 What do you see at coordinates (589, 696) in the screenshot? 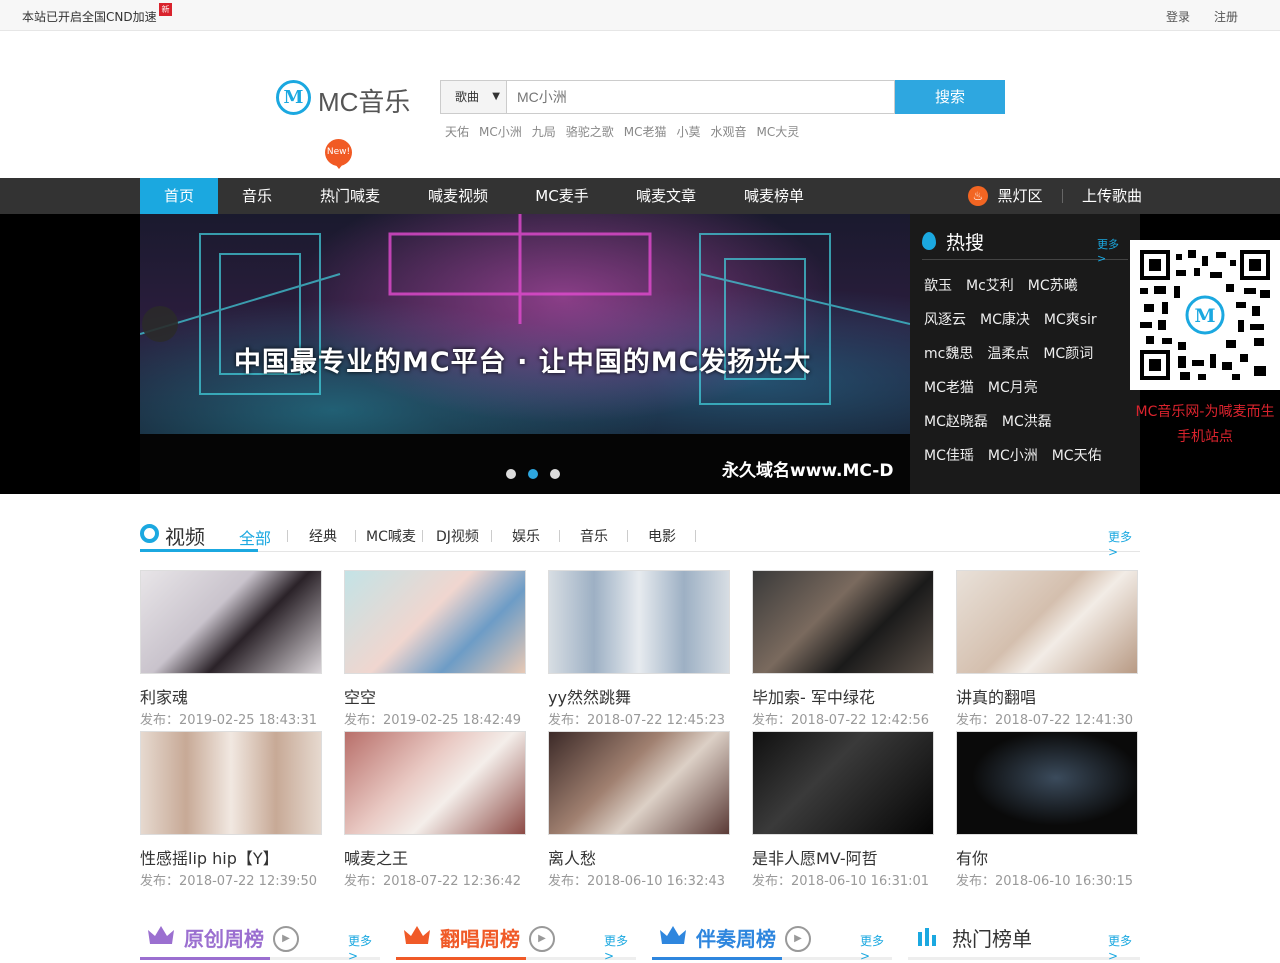
I see `video-title: yy然然跳舞` at bounding box center [589, 696].